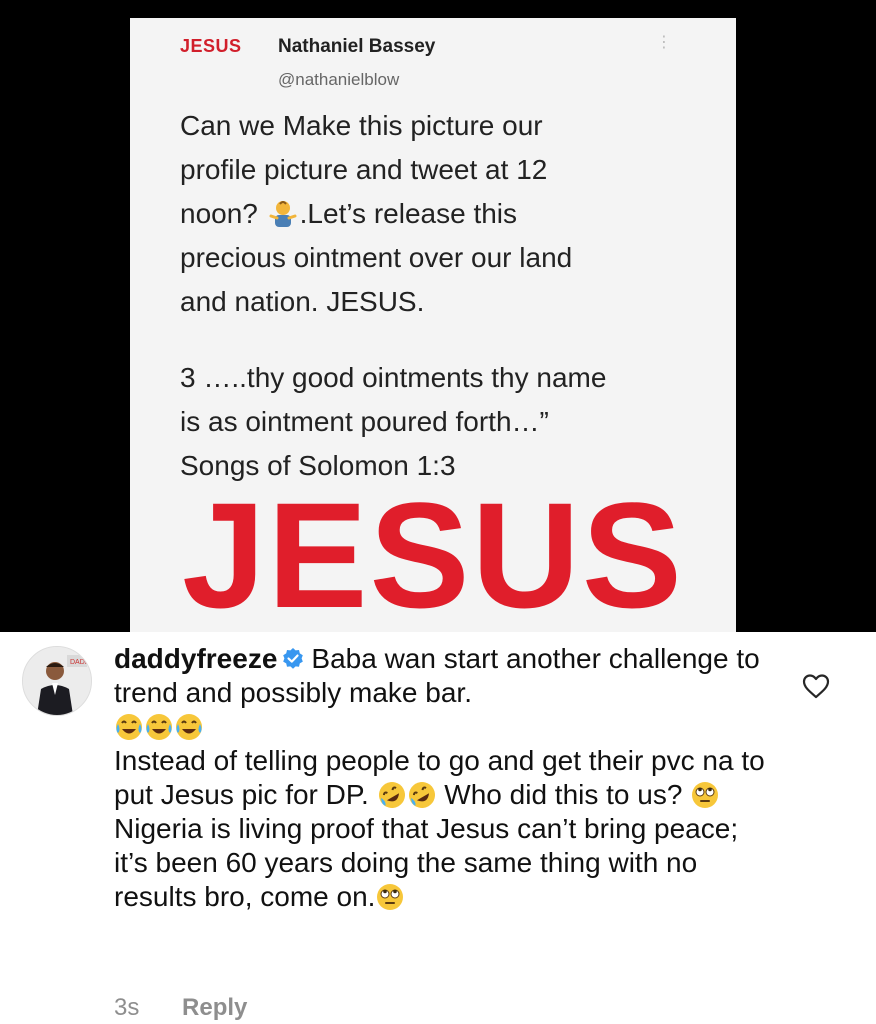 The width and height of the screenshot is (876, 1024). What do you see at coordinates (223, 213) in the screenshot?
I see `tweet-line-fragment: noon?` at bounding box center [223, 213].